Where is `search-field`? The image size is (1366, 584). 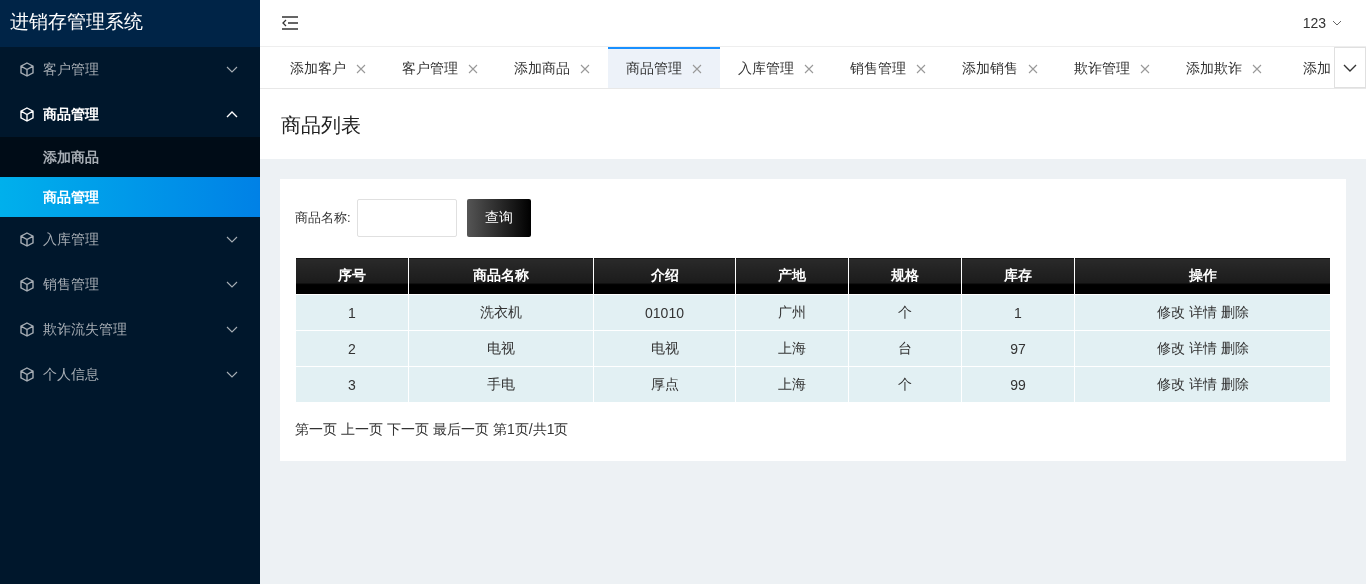
search-field is located at coordinates (406, 218).